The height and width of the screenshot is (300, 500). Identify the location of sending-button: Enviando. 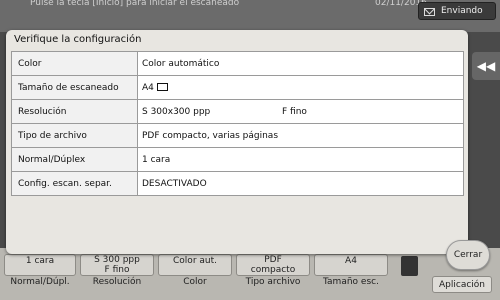
(457, 11).